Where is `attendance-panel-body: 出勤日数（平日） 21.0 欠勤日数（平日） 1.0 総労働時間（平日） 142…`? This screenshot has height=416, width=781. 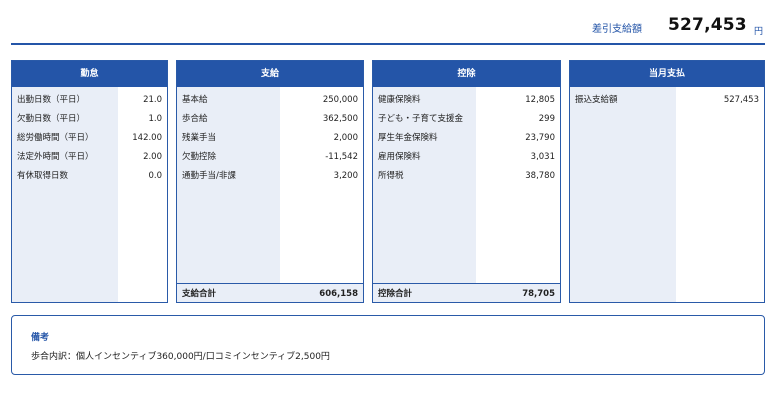
attendance-panel-body: 出勤日数（平日） 21.0 欠勤日数（平日） 1.0 総労働時間（平日） 142… is located at coordinates (89, 194).